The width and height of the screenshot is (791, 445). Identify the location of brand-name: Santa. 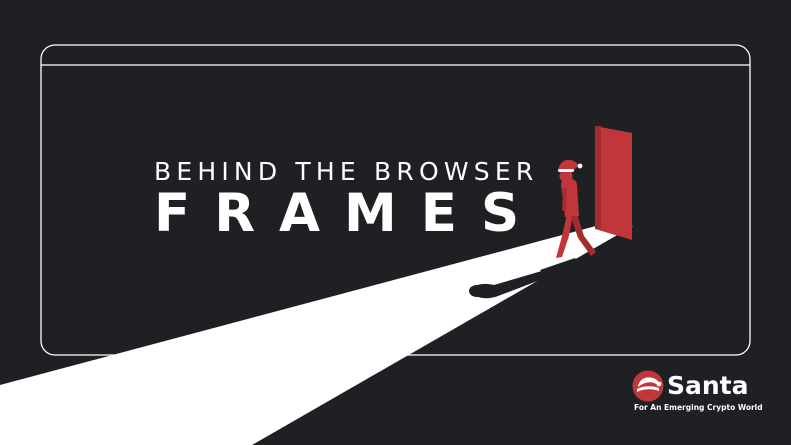
(708, 385).